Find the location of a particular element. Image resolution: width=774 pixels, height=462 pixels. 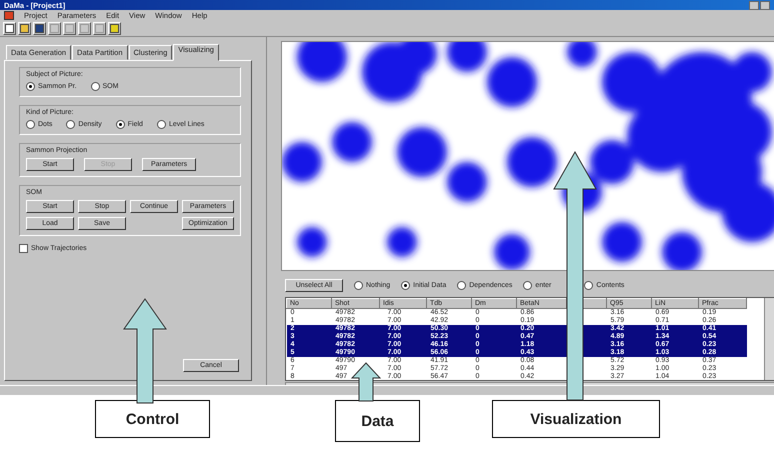

restore-button is located at coordinates (765, 5).